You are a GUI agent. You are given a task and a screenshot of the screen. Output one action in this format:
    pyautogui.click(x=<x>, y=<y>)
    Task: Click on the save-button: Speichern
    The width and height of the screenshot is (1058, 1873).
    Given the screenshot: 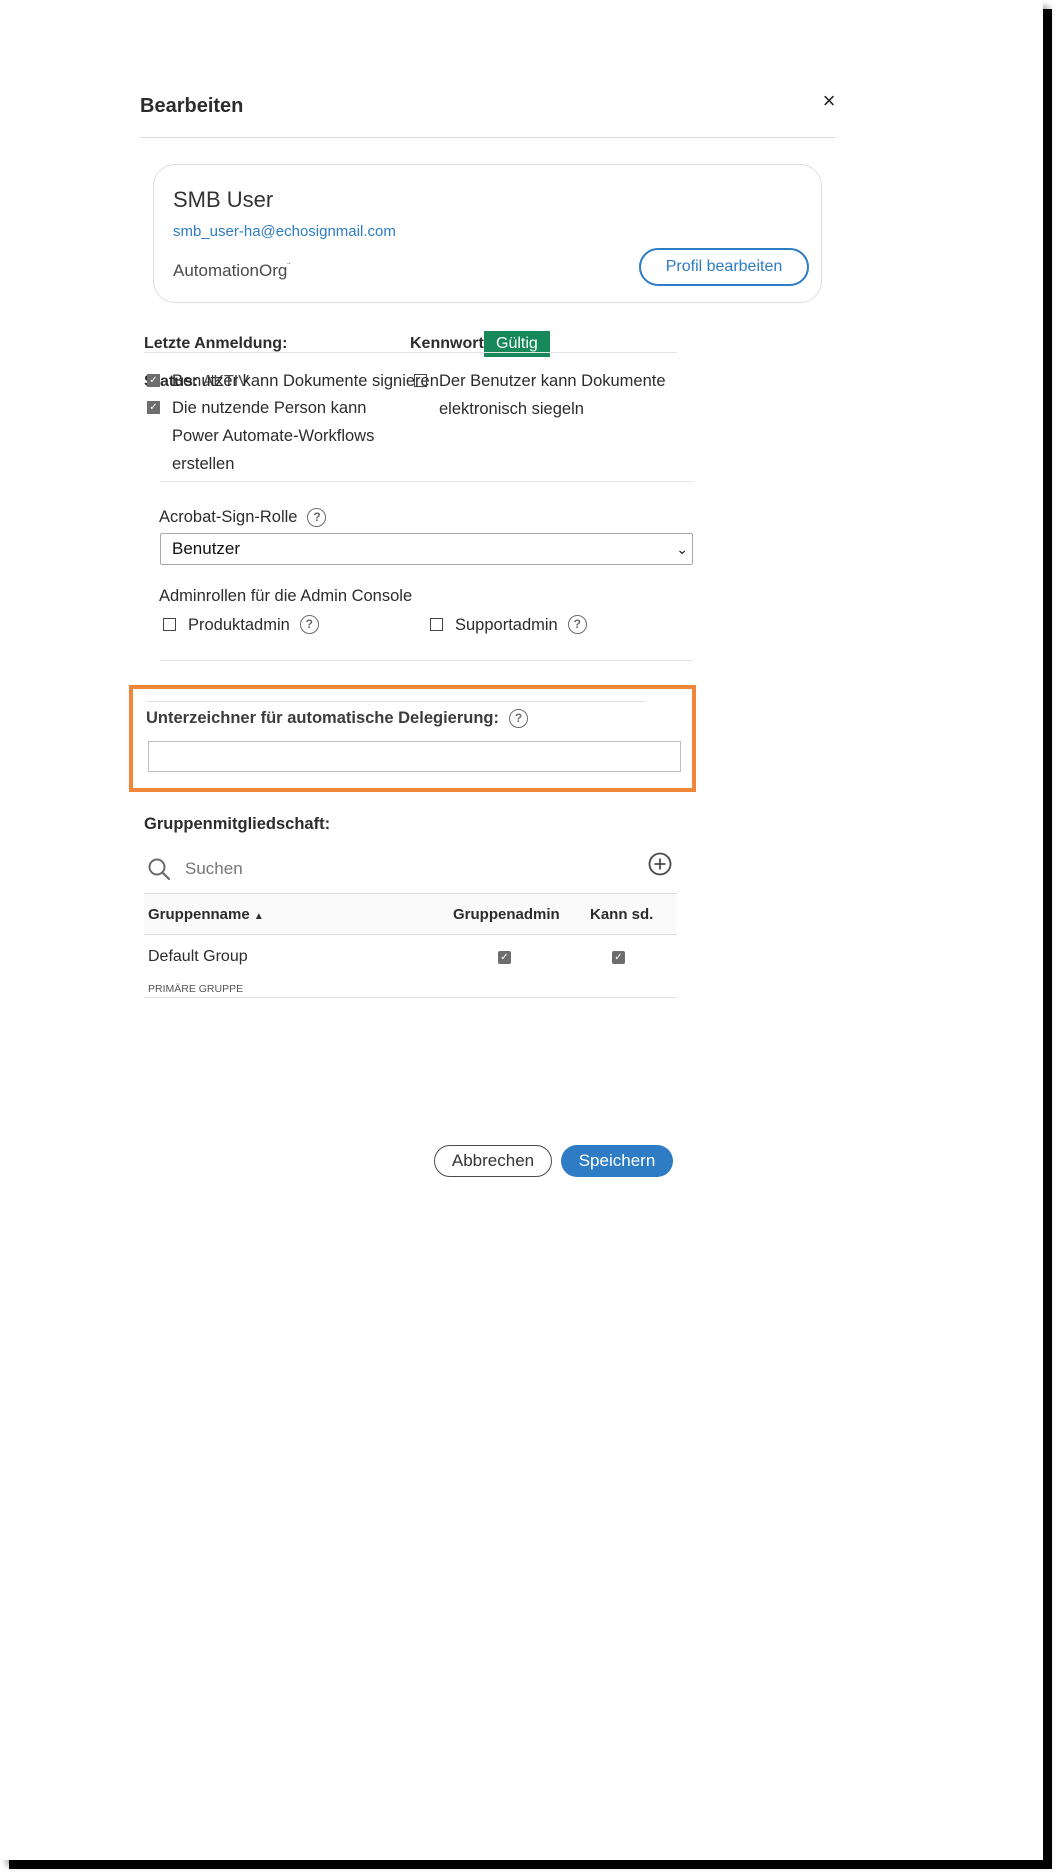 What is the action you would take?
    pyautogui.click(x=617, y=1161)
    